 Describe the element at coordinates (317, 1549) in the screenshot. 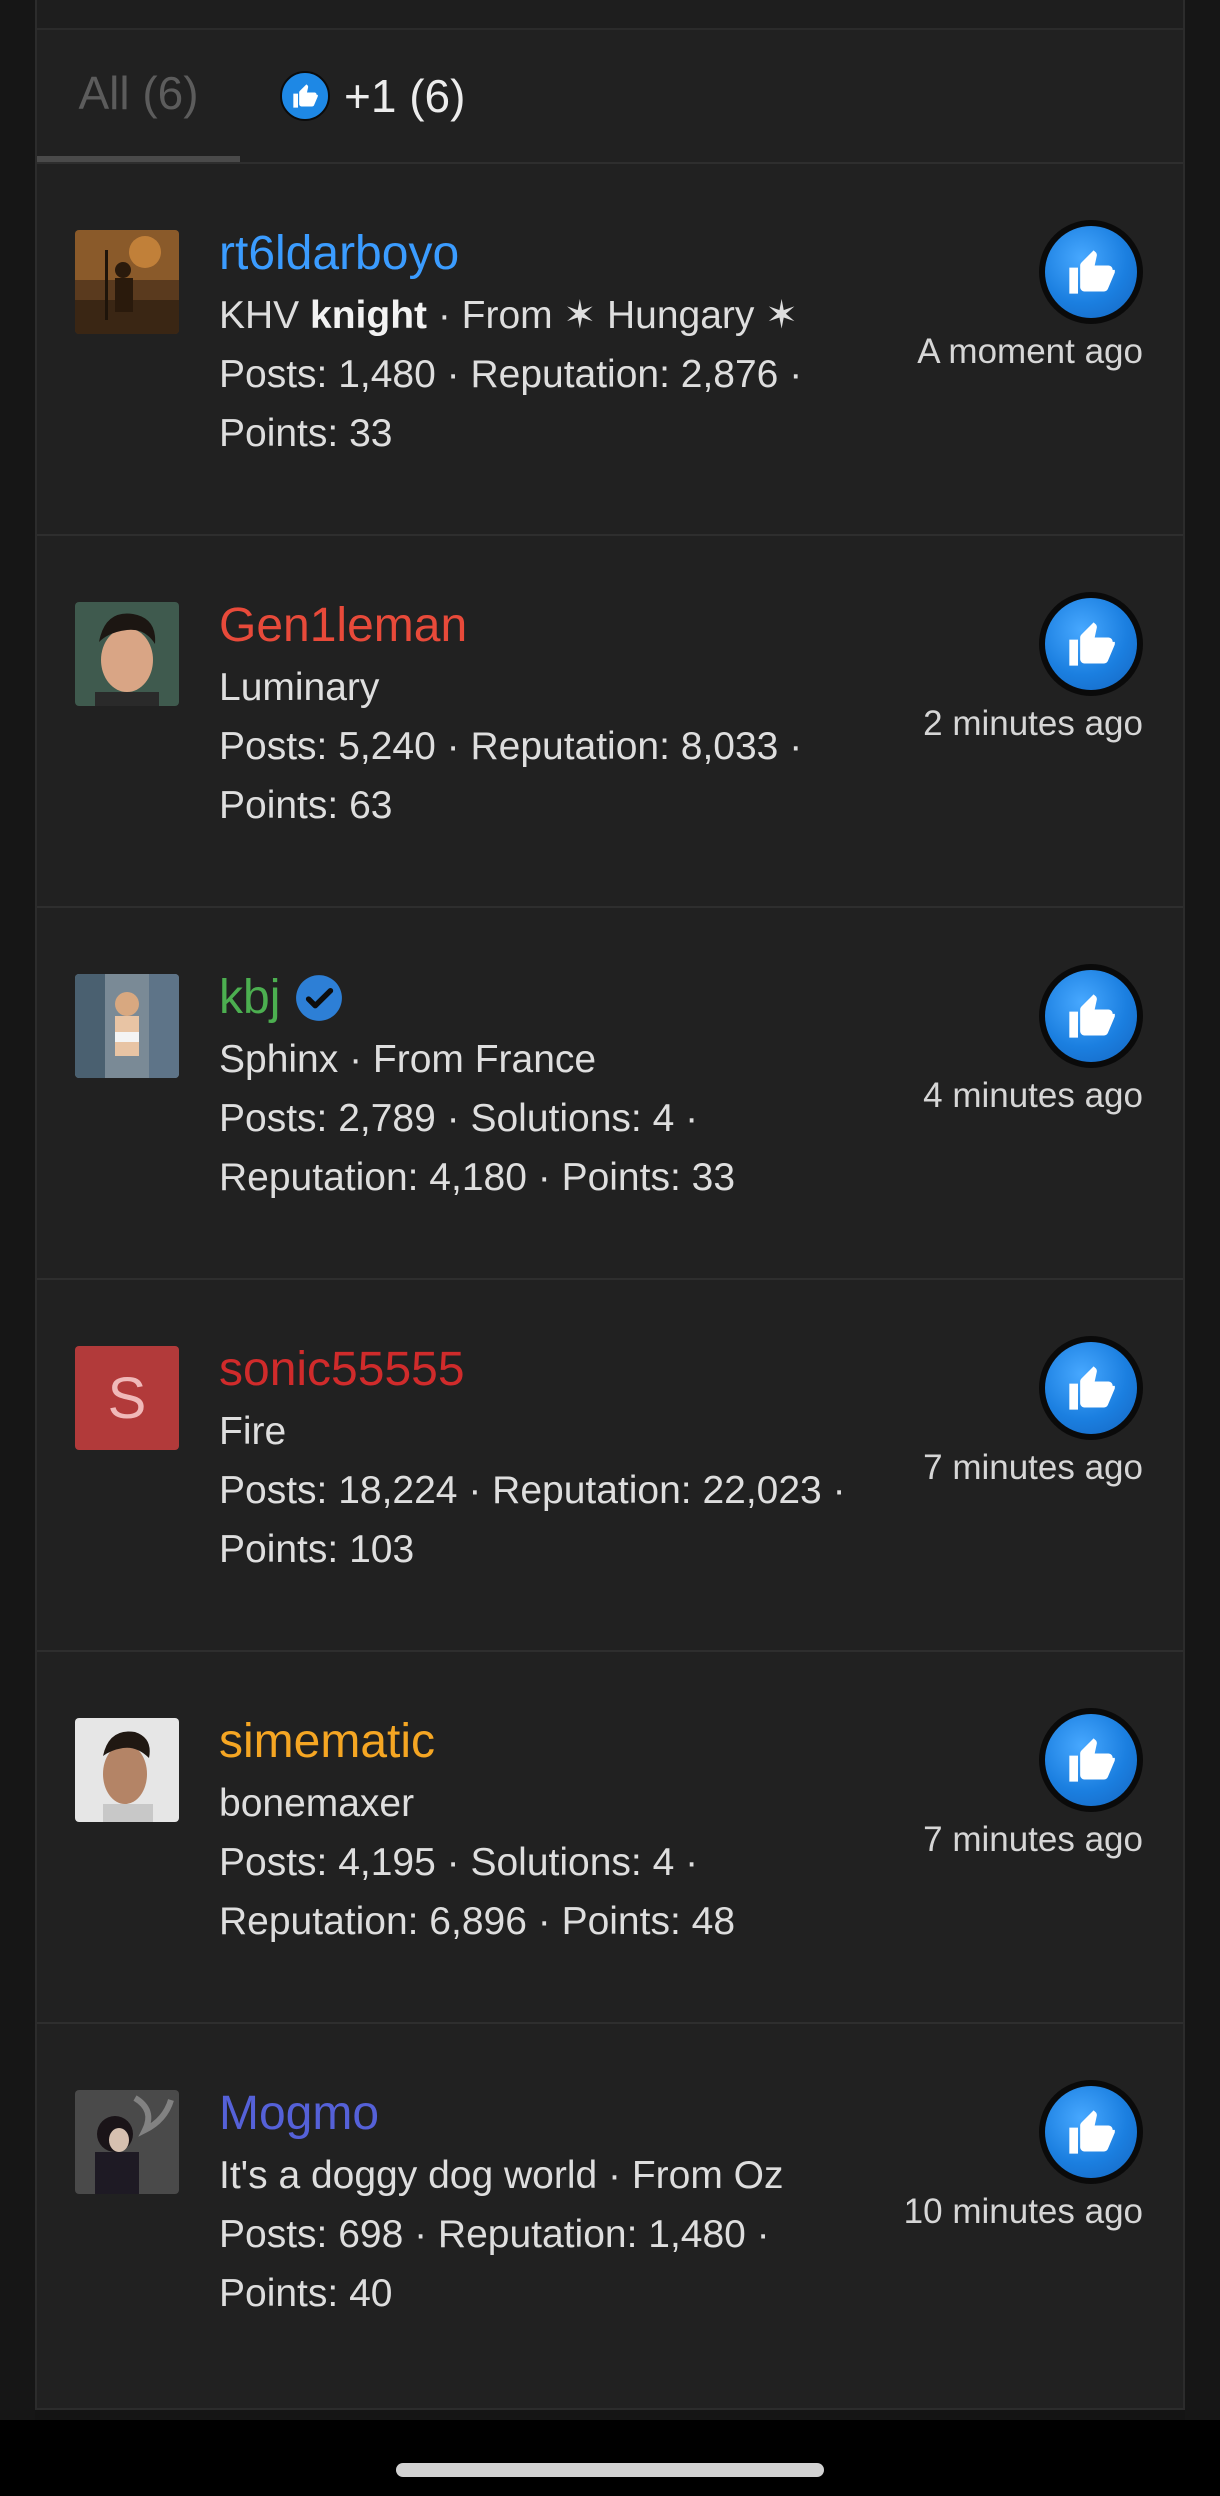

I see `user-stats: Points: 103` at that location.